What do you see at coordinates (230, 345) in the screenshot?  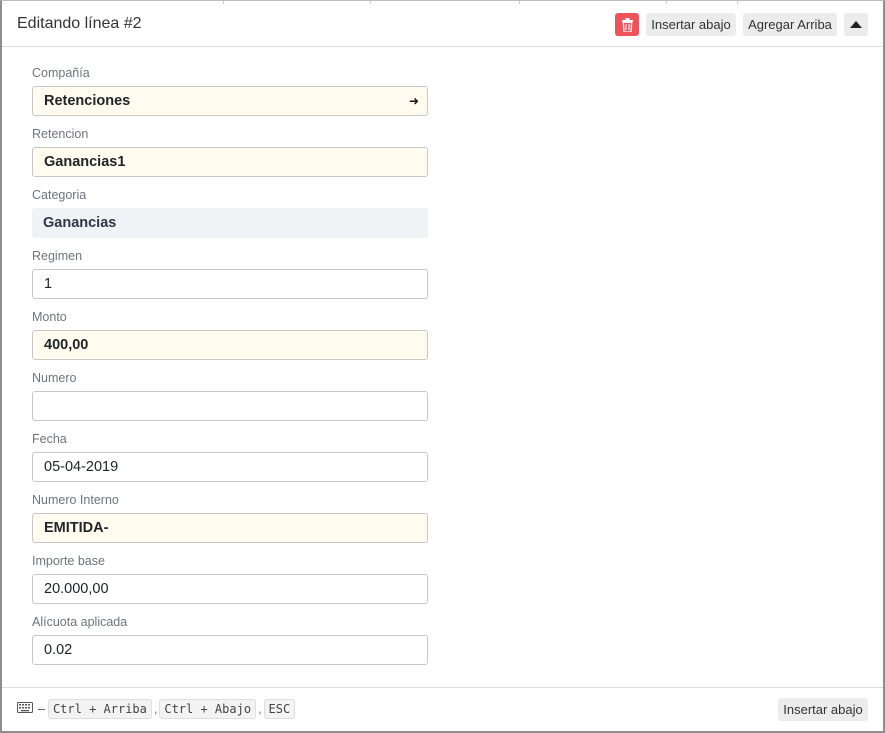 I see `amount-field: 400,00` at bounding box center [230, 345].